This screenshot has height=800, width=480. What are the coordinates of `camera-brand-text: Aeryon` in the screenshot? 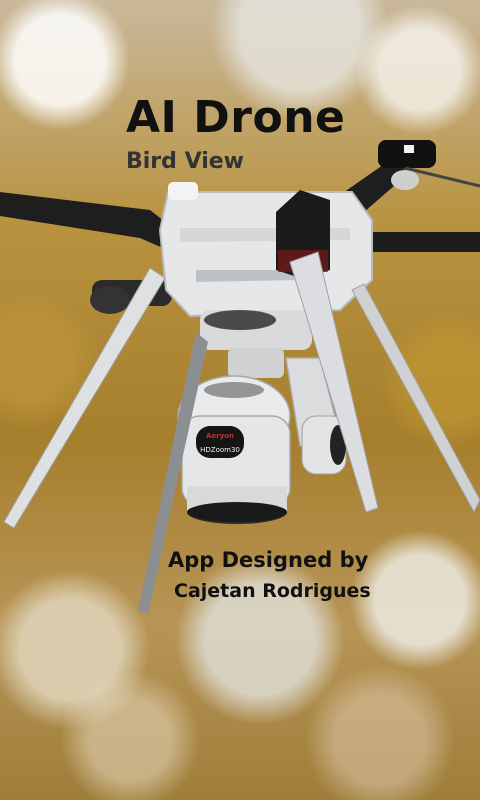 It's located at (220, 436).